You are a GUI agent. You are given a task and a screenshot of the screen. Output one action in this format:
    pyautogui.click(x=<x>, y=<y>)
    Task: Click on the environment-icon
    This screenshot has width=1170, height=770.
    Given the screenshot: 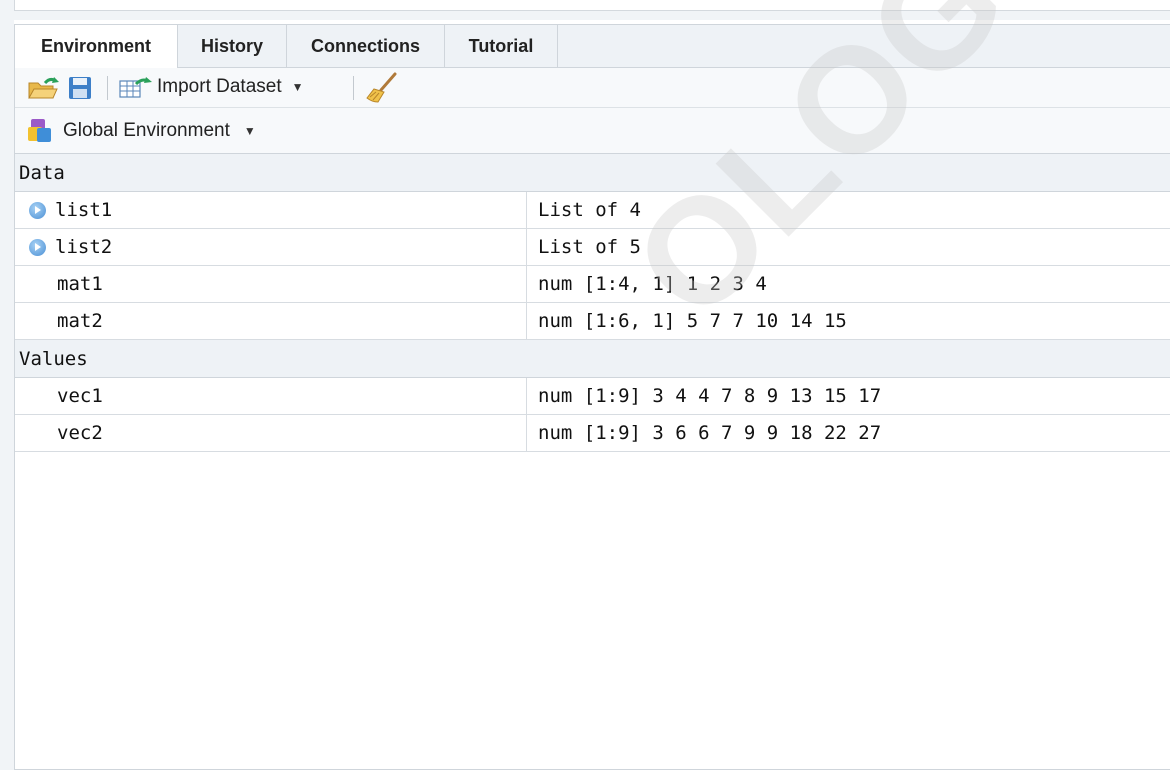 What is the action you would take?
    pyautogui.click(x=39, y=130)
    